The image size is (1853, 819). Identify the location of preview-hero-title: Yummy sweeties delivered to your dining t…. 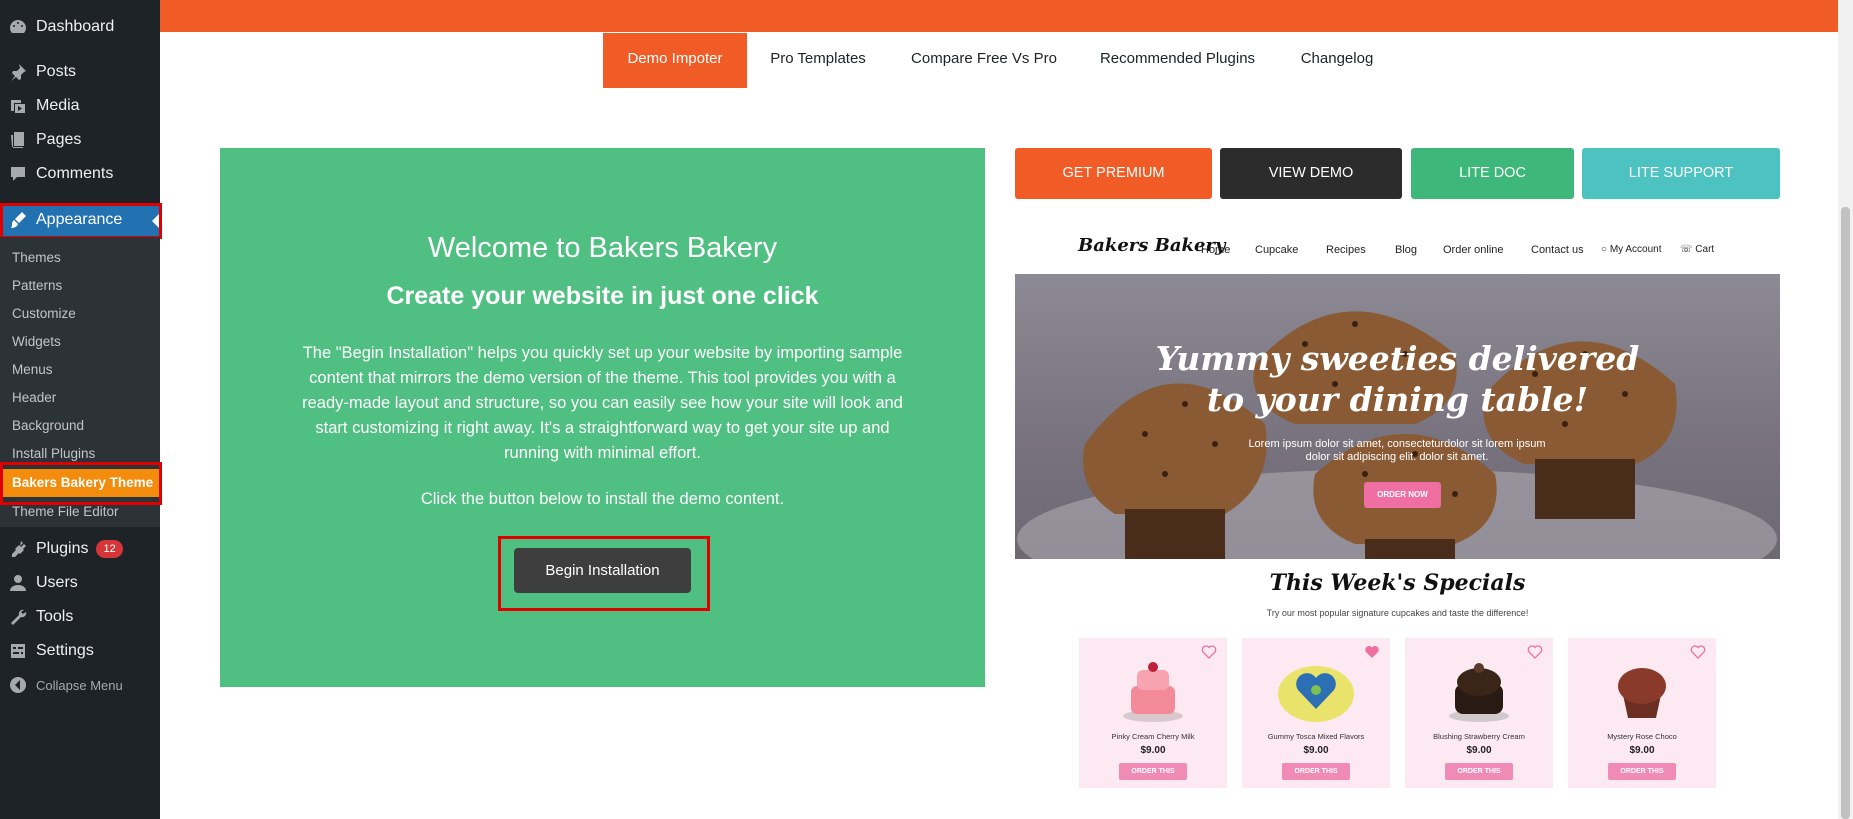
(1397, 379).